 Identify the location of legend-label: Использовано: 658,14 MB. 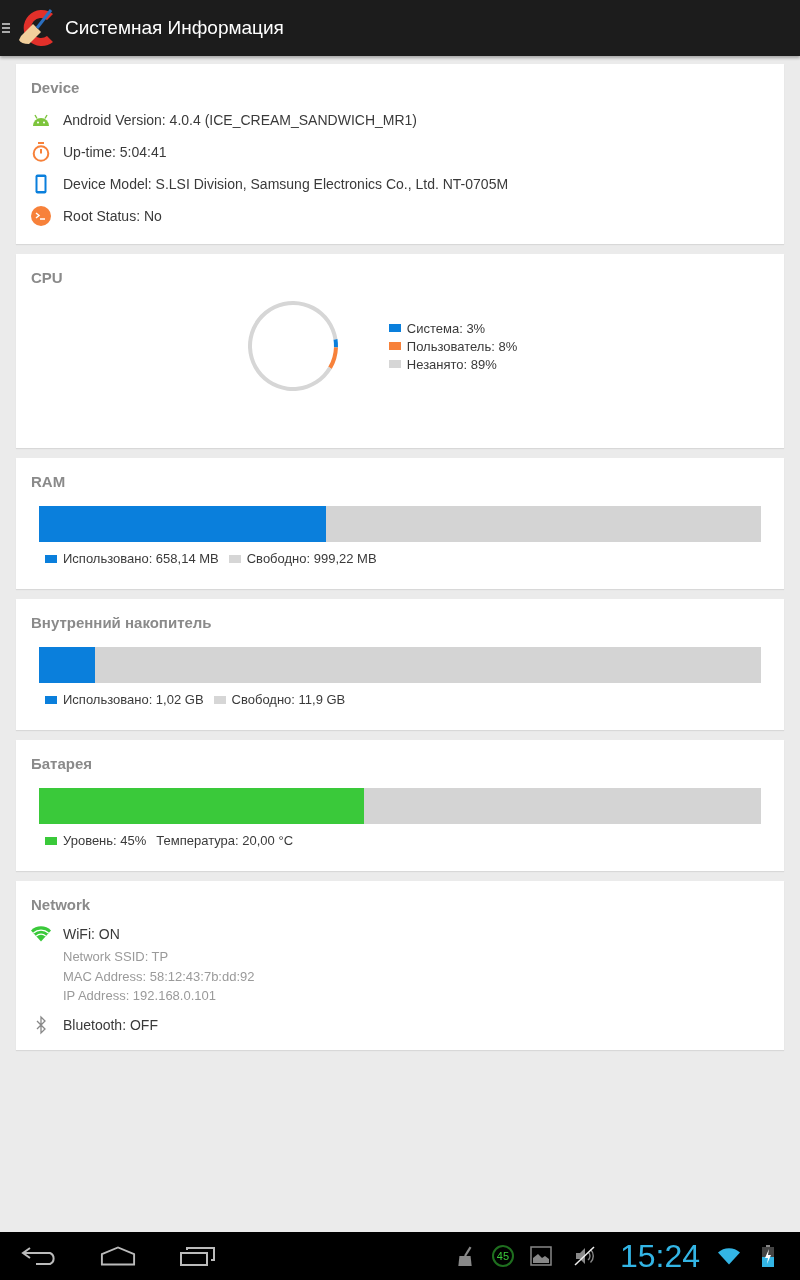
(141, 558).